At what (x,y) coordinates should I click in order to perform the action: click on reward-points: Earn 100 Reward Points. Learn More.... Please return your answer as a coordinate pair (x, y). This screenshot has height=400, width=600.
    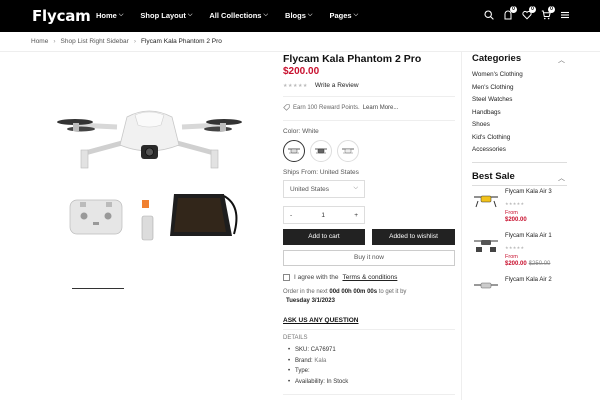
    Looking at the image, I should click on (340, 107).